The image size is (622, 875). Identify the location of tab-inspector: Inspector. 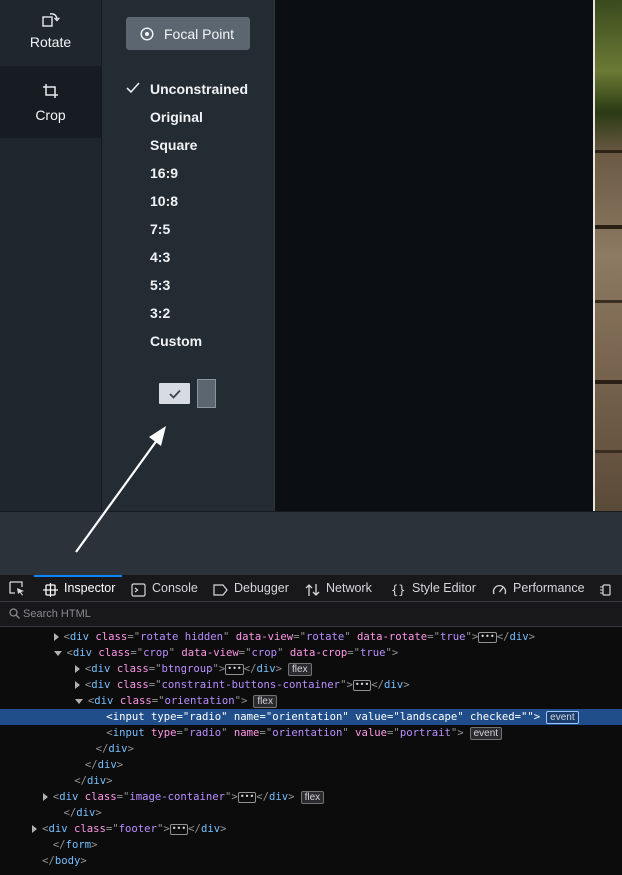
(78, 588).